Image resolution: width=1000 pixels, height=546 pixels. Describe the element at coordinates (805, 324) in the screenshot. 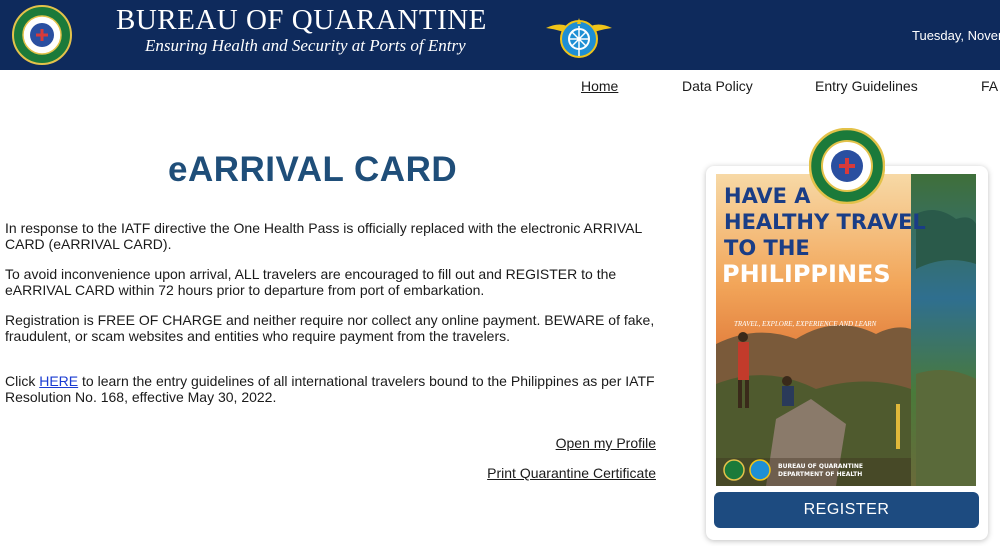

I see `poster-tagline: TRAVEL, EXPLORE, EXPERIENCE AND LEARN` at that location.